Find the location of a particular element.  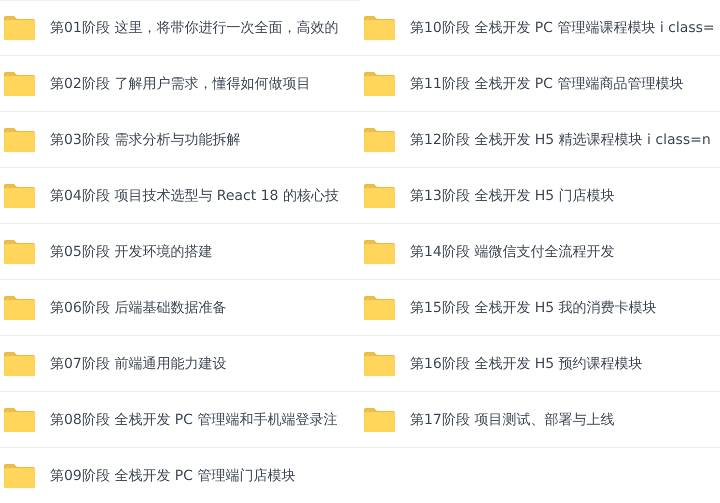

folder-name: 第04阶段 项目技术选型与 React 18 的核心技 is located at coordinates (194, 195).